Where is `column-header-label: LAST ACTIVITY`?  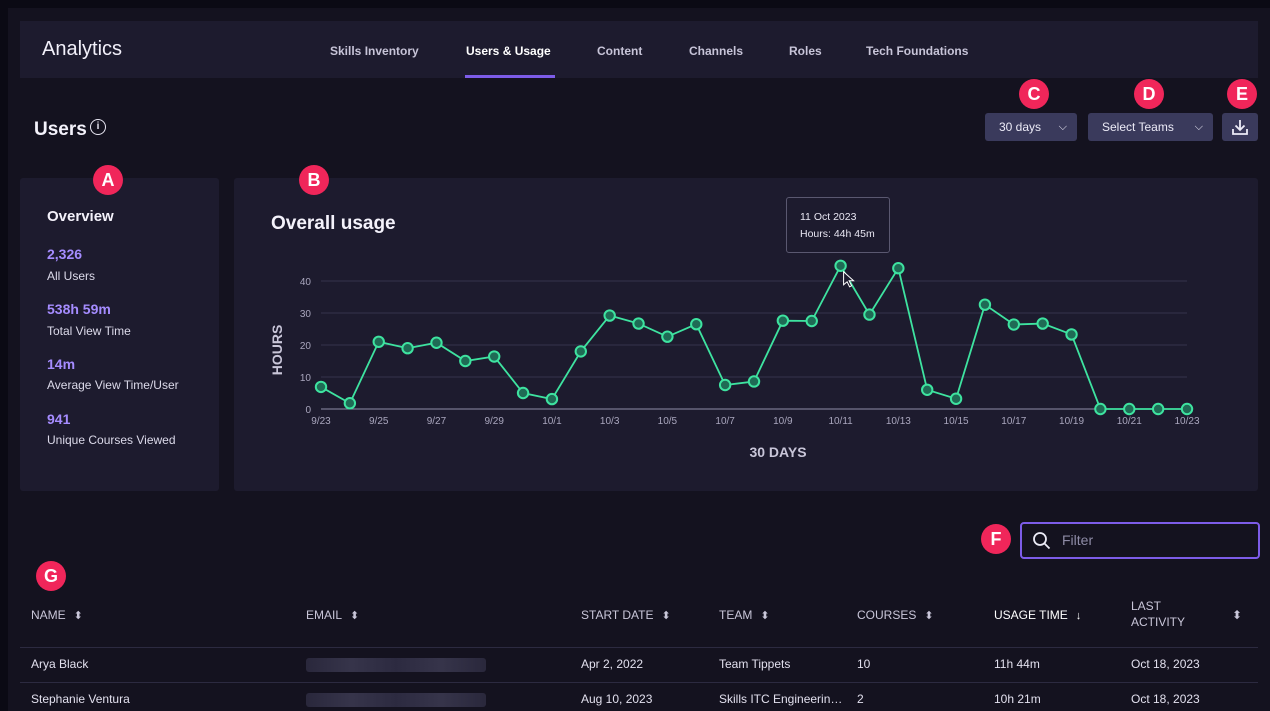
column-header-label: LAST ACTIVITY is located at coordinates (1158, 614).